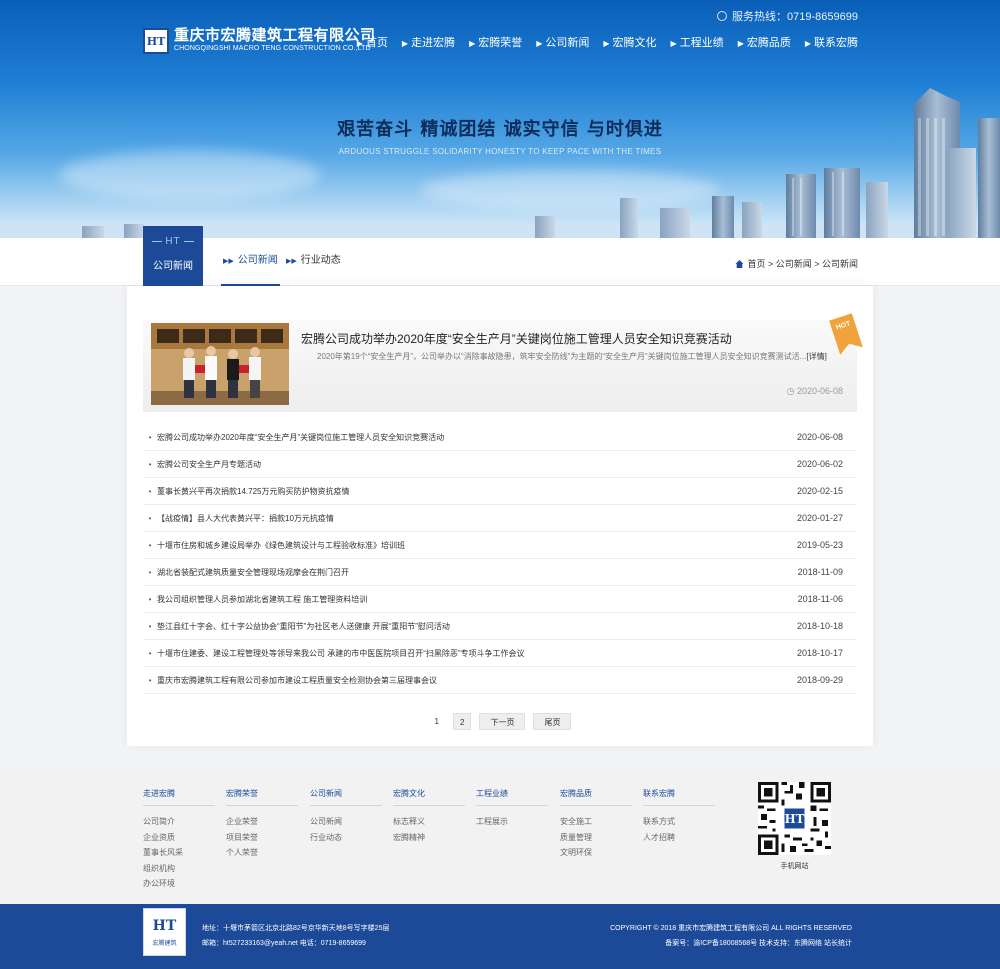 Image resolution: width=1000 pixels, height=969 pixels. I want to click on news-title: 湖北省装配式建筑质量安全管理现场观摩会在荆门召开, so click(472, 572).